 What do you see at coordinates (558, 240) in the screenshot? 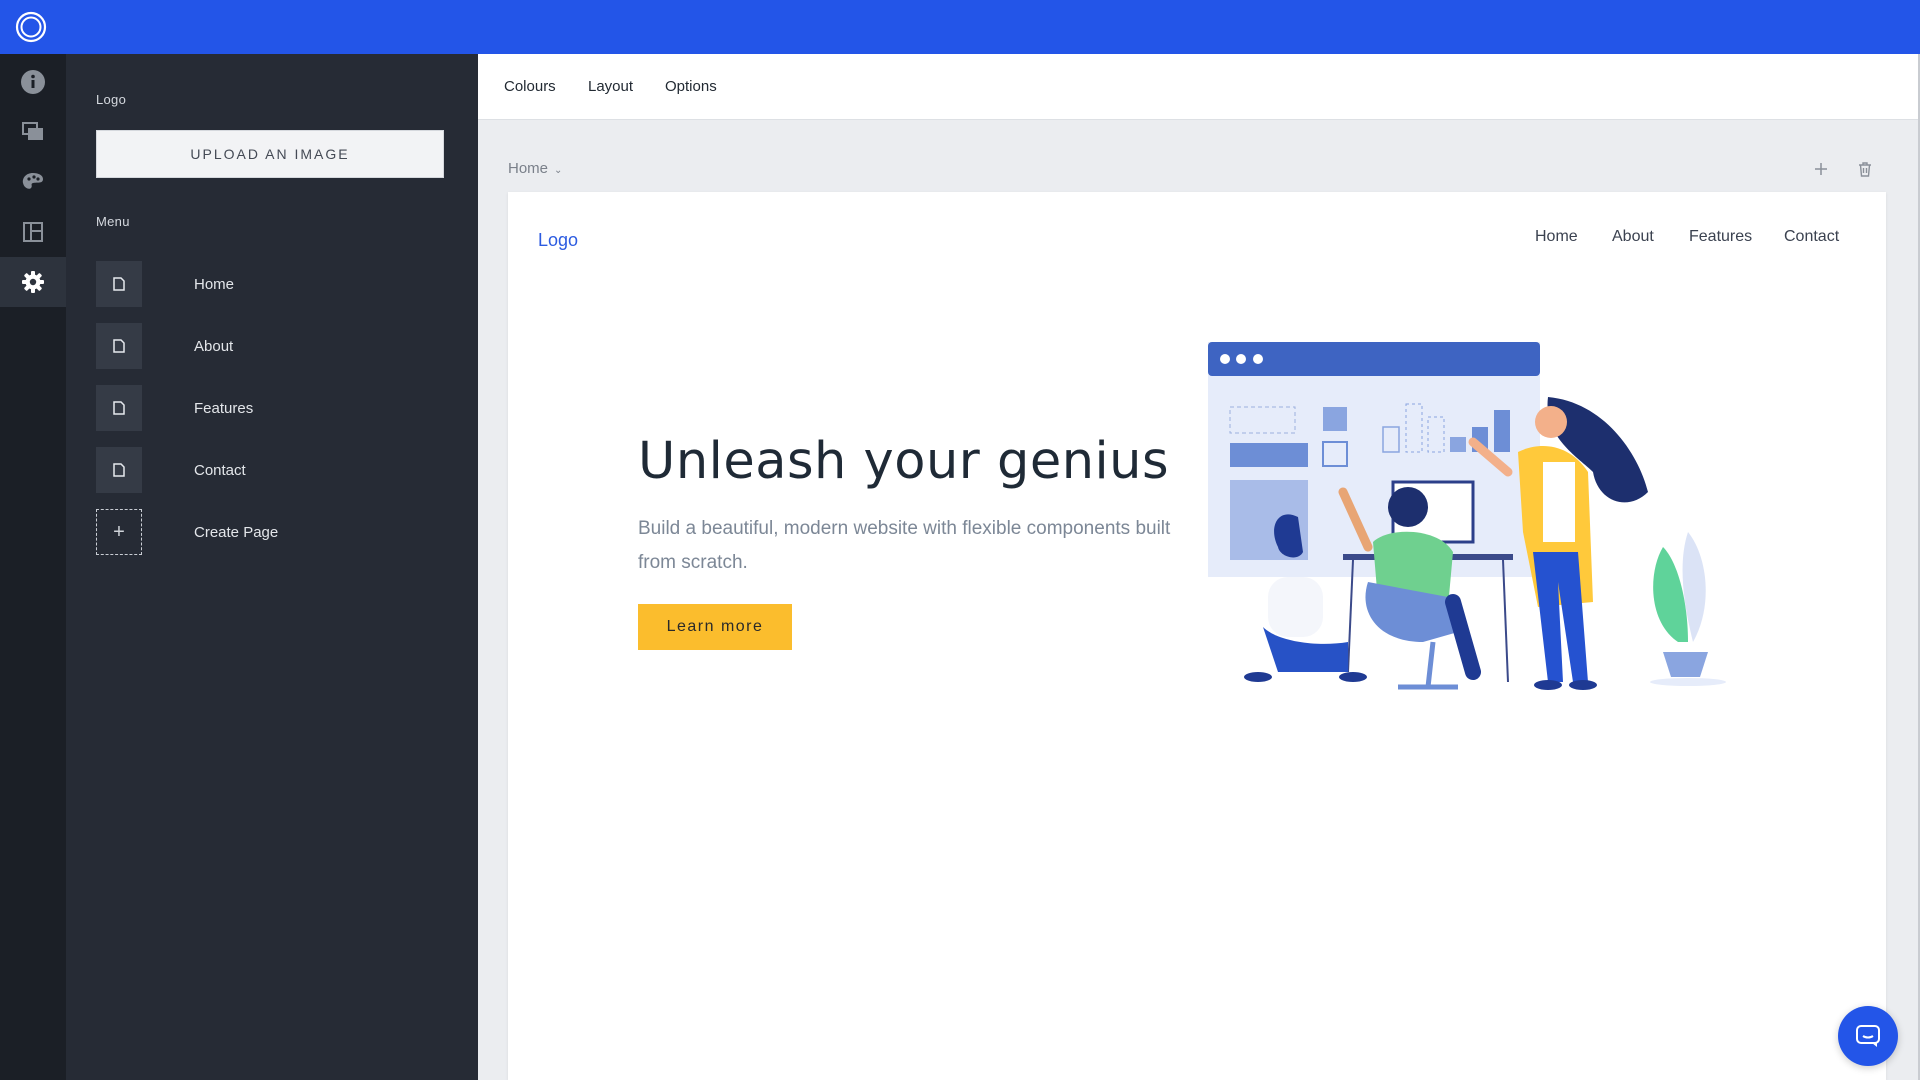
I see `preview-logo: Logo` at bounding box center [558, 240].